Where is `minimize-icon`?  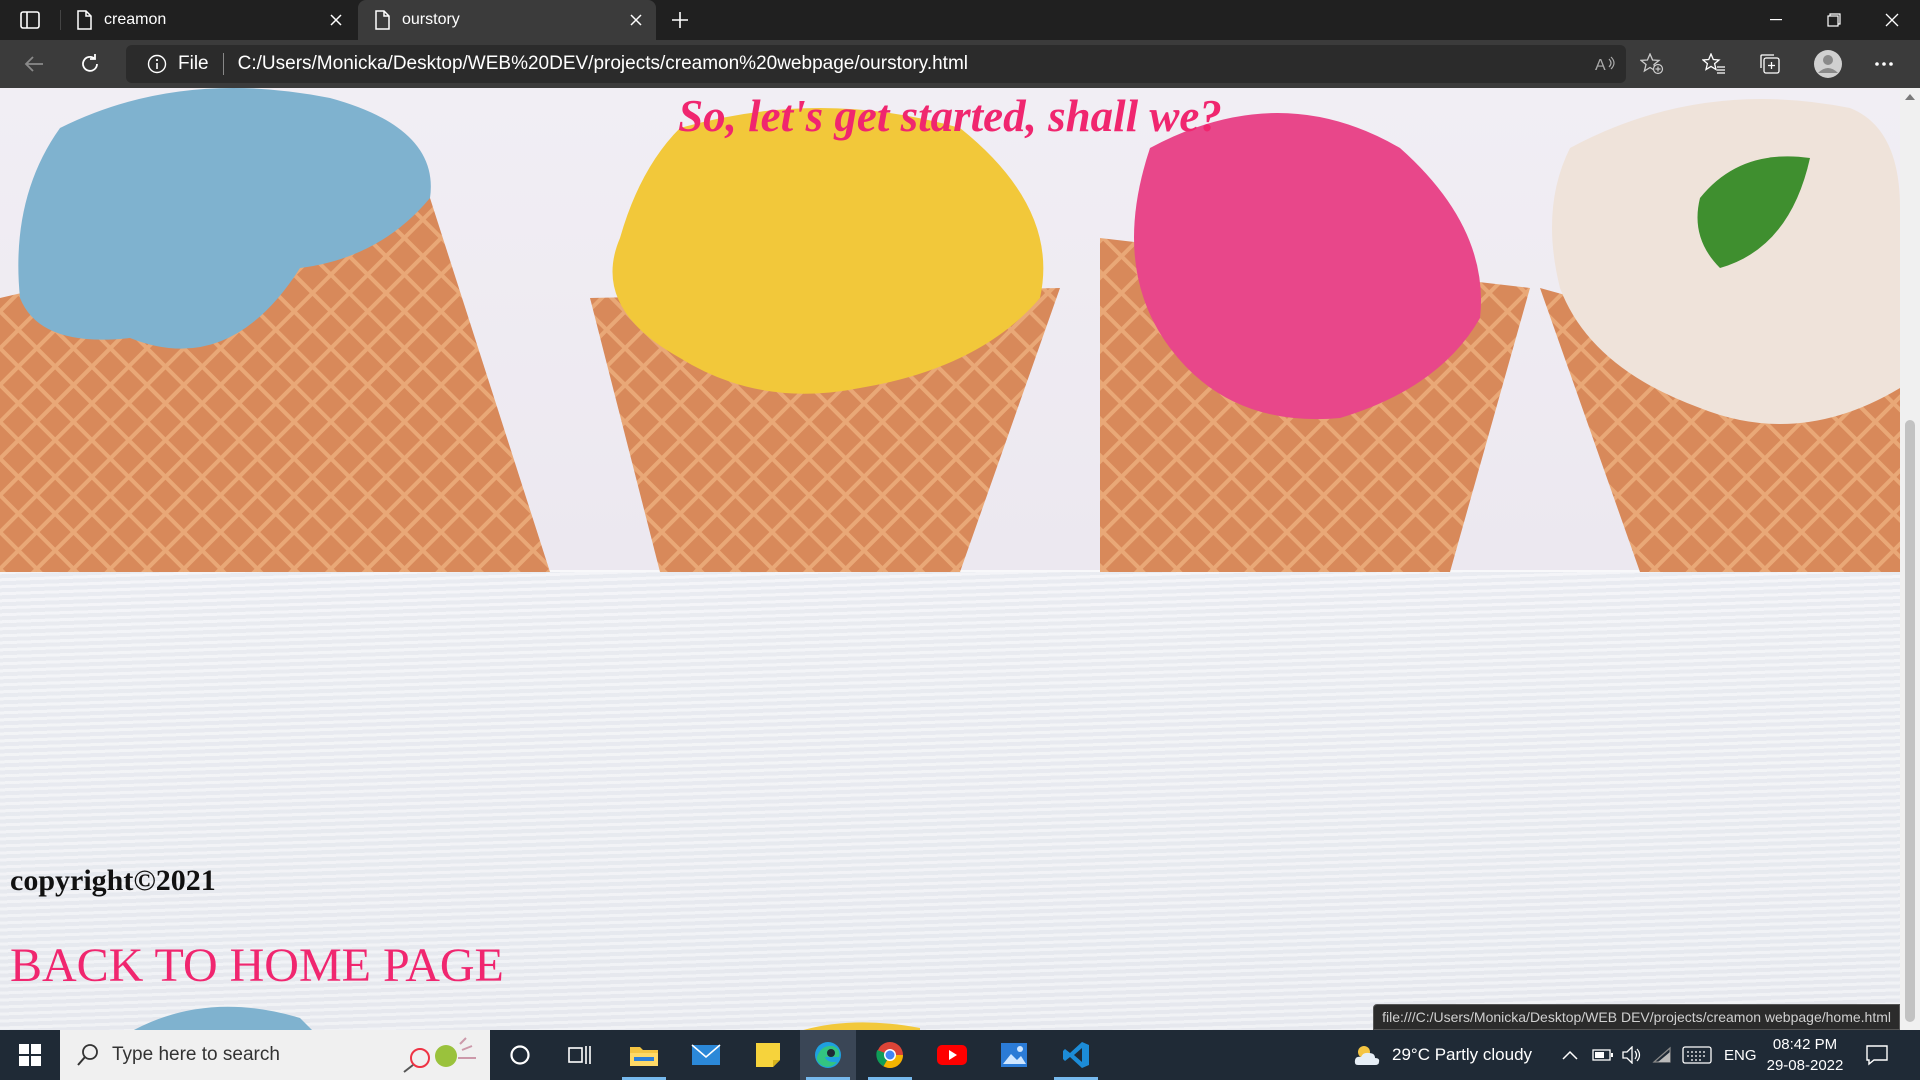
minimize-icon is located at coordinates (1776, 20).